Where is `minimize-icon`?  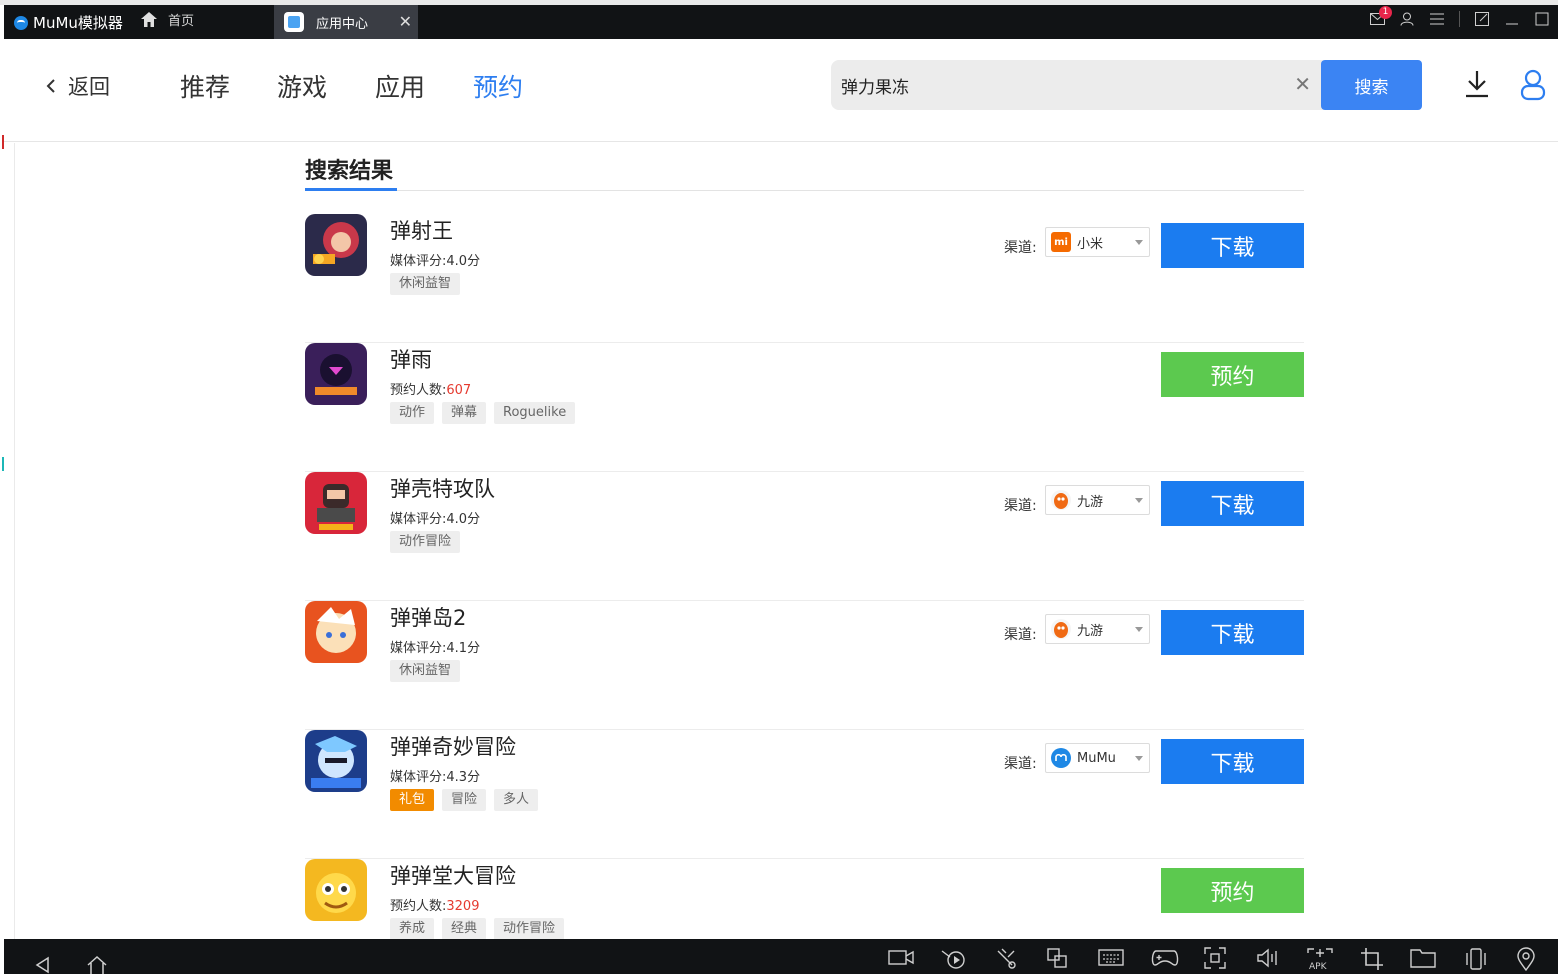
minimize-icon is located at coordinates (1512, 19).